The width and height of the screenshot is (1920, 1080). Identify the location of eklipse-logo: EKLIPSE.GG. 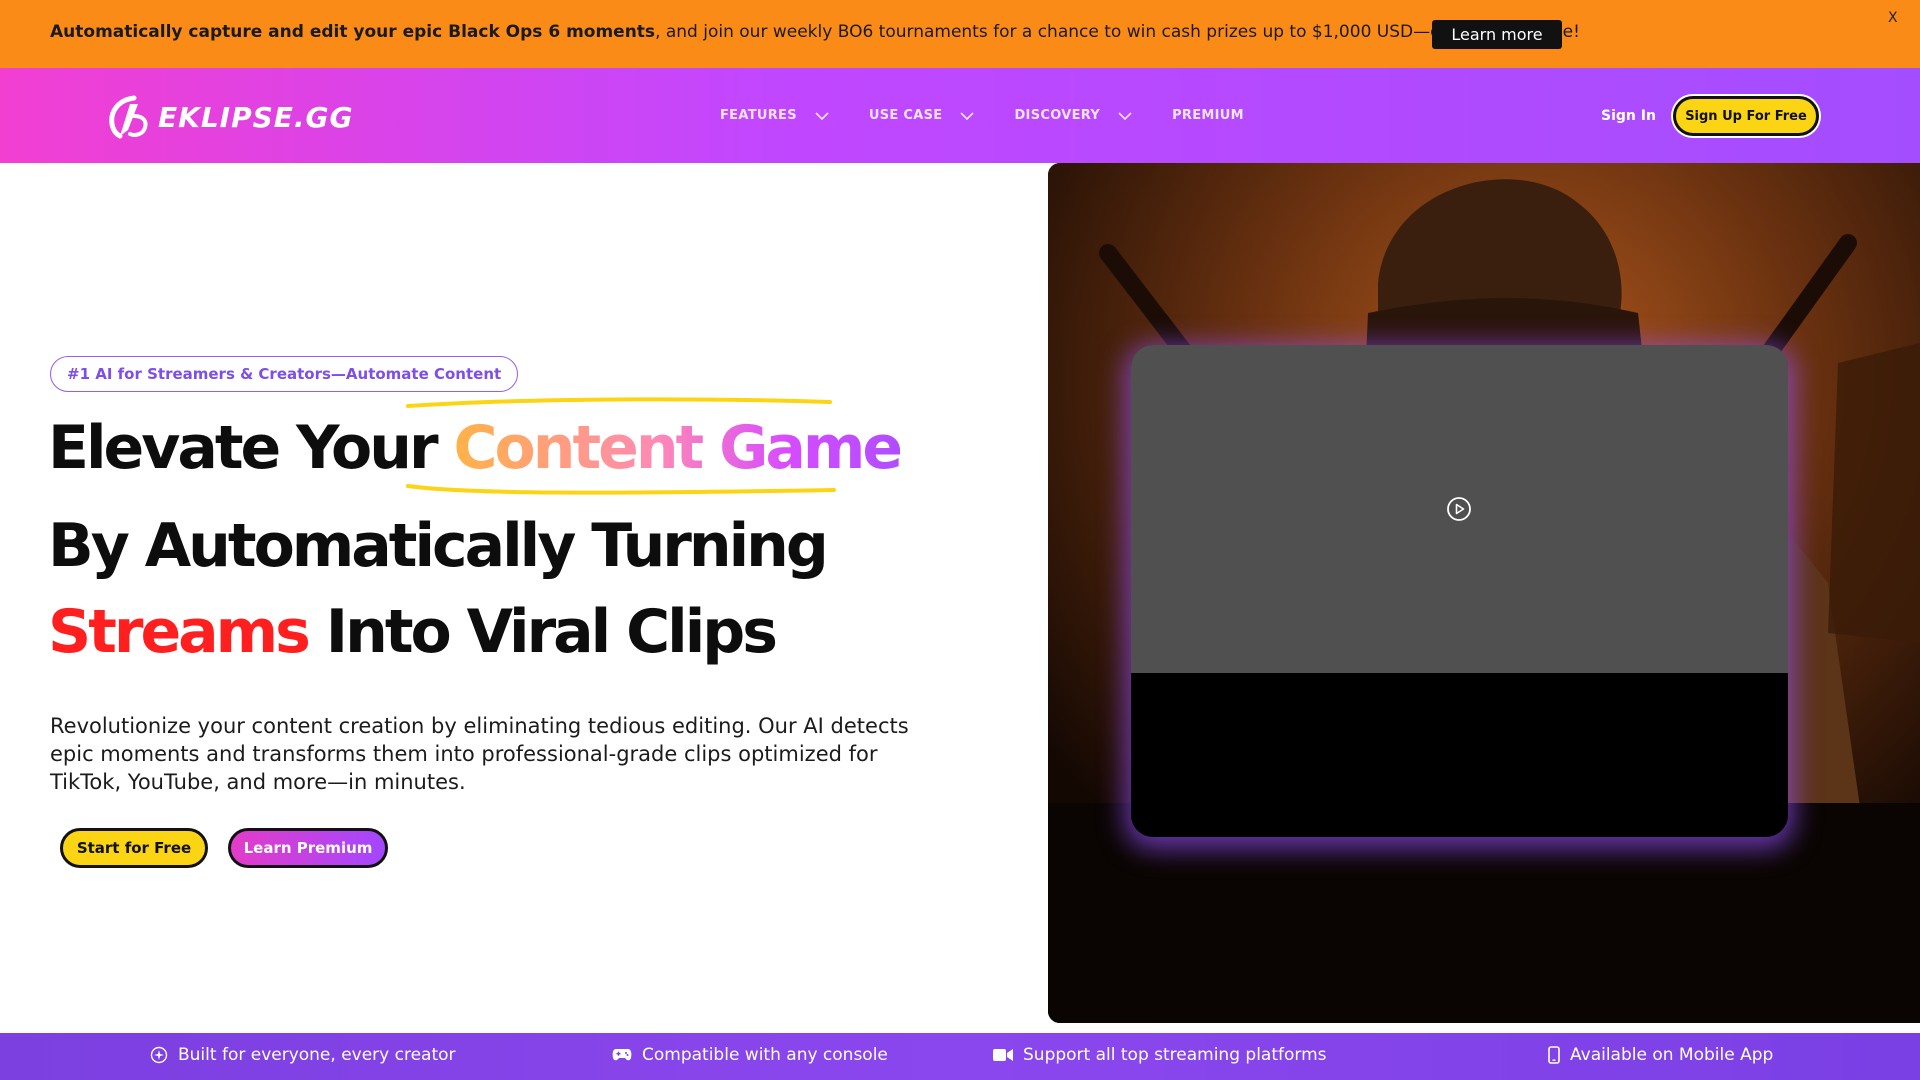
(229, 117).